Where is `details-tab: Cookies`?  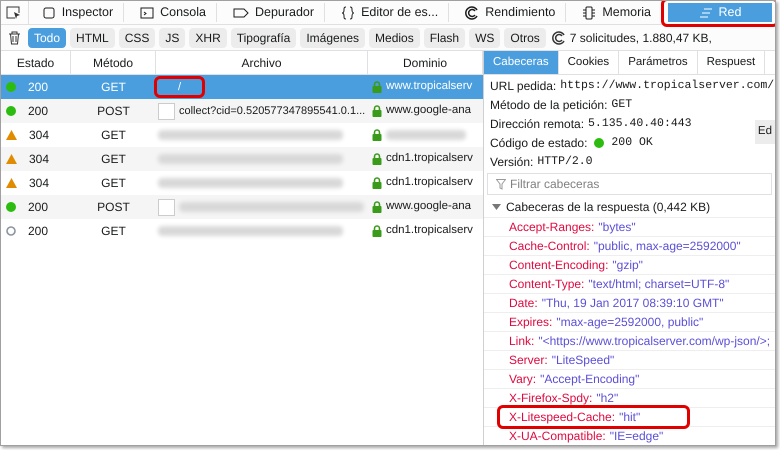
details-tab: Cookies is located at coordinates (589, 62).